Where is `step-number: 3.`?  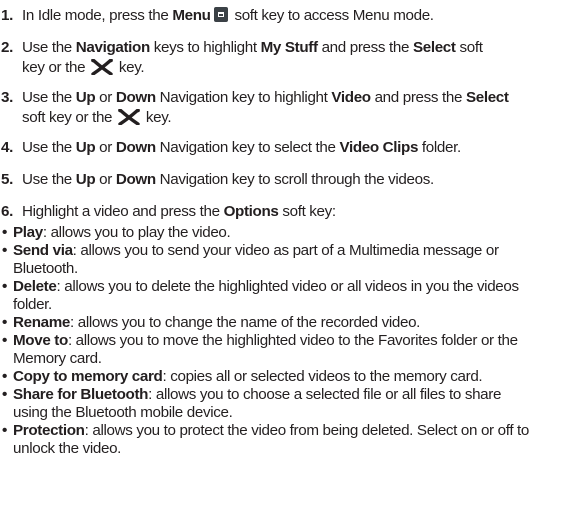
step-number: 3. is located at coordinates (7, 97).